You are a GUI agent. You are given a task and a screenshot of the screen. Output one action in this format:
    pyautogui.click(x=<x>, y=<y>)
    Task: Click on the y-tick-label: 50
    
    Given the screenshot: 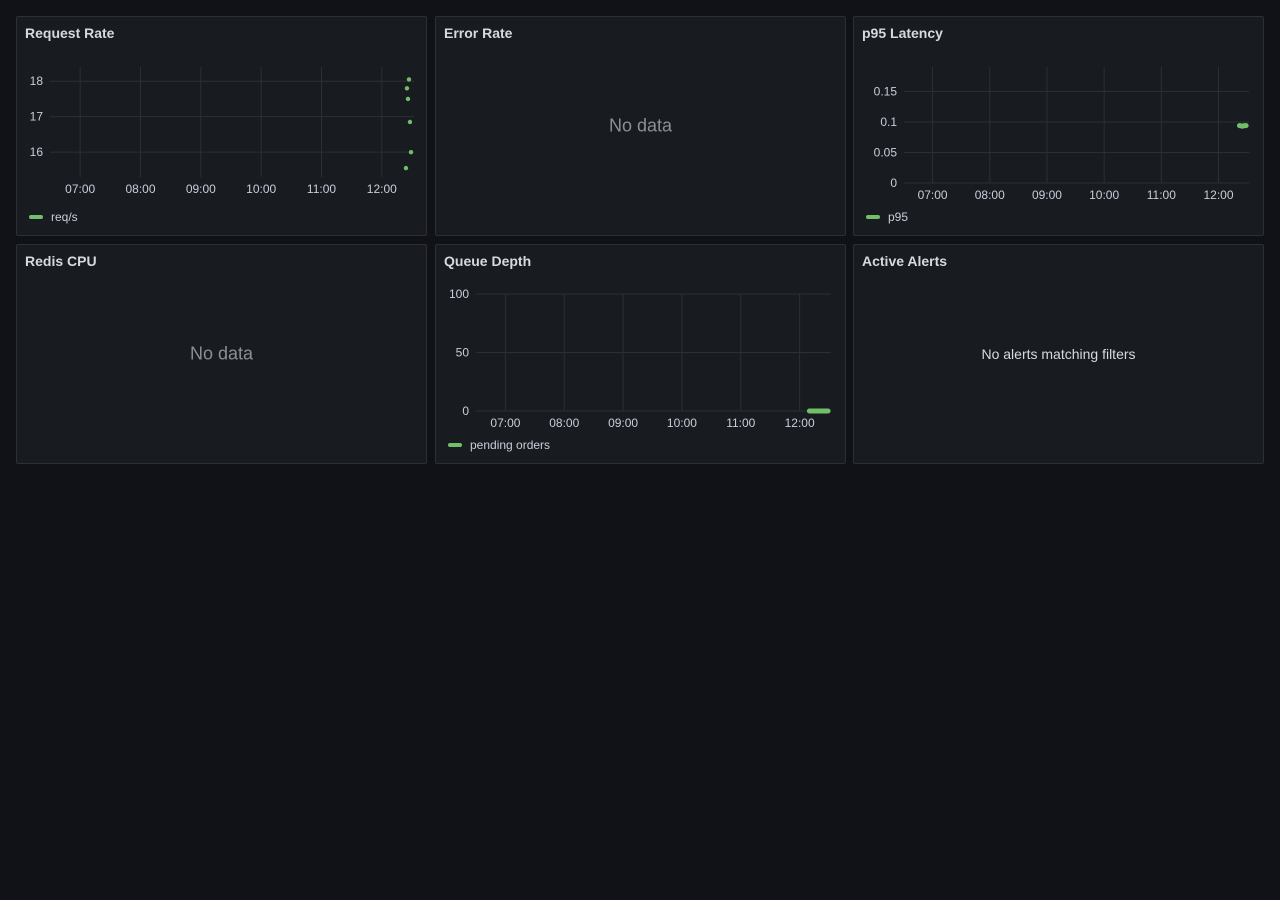 What is the action you would take?
    pyautogui.click(x=463, y=353)
    